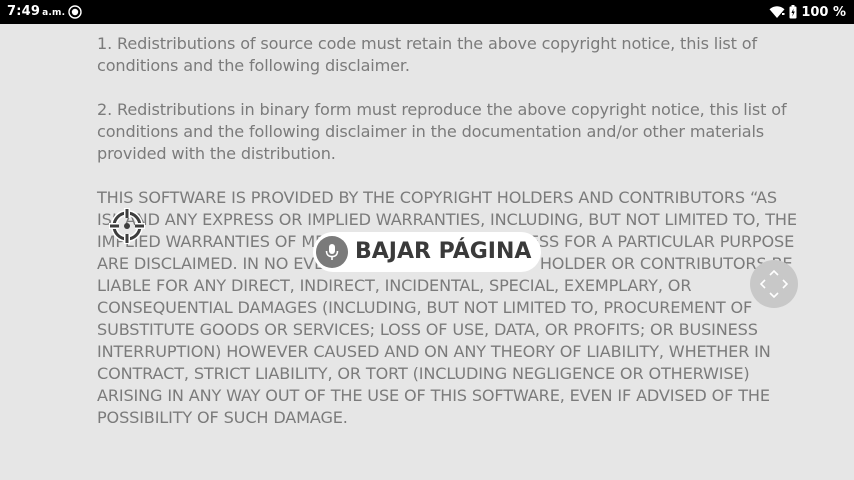 This screenshot has width=854, height=480. What do you see at coordinates (823, 12) in the screenshot?
I see `battery-percent: 100 %` at bounding box center [823, 12].